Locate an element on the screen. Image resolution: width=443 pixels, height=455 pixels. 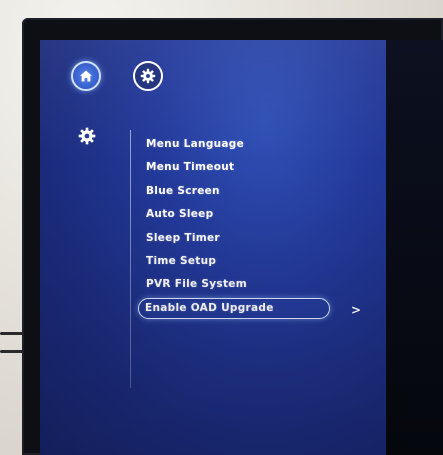
menu-item-auto-sleep: Auto Sleep is located at coordinates (234, 214).